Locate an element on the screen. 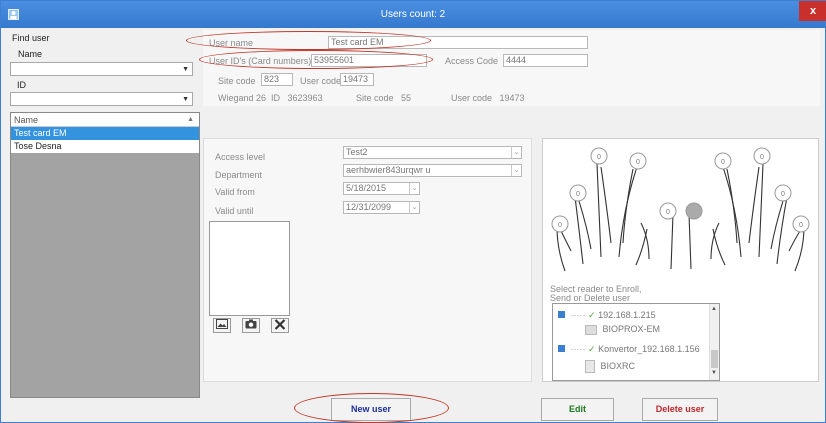 Image resolution: width=826 pixels, height=423 pixels. sort-up-icon: ▲ is located at coordinates (190, 119).